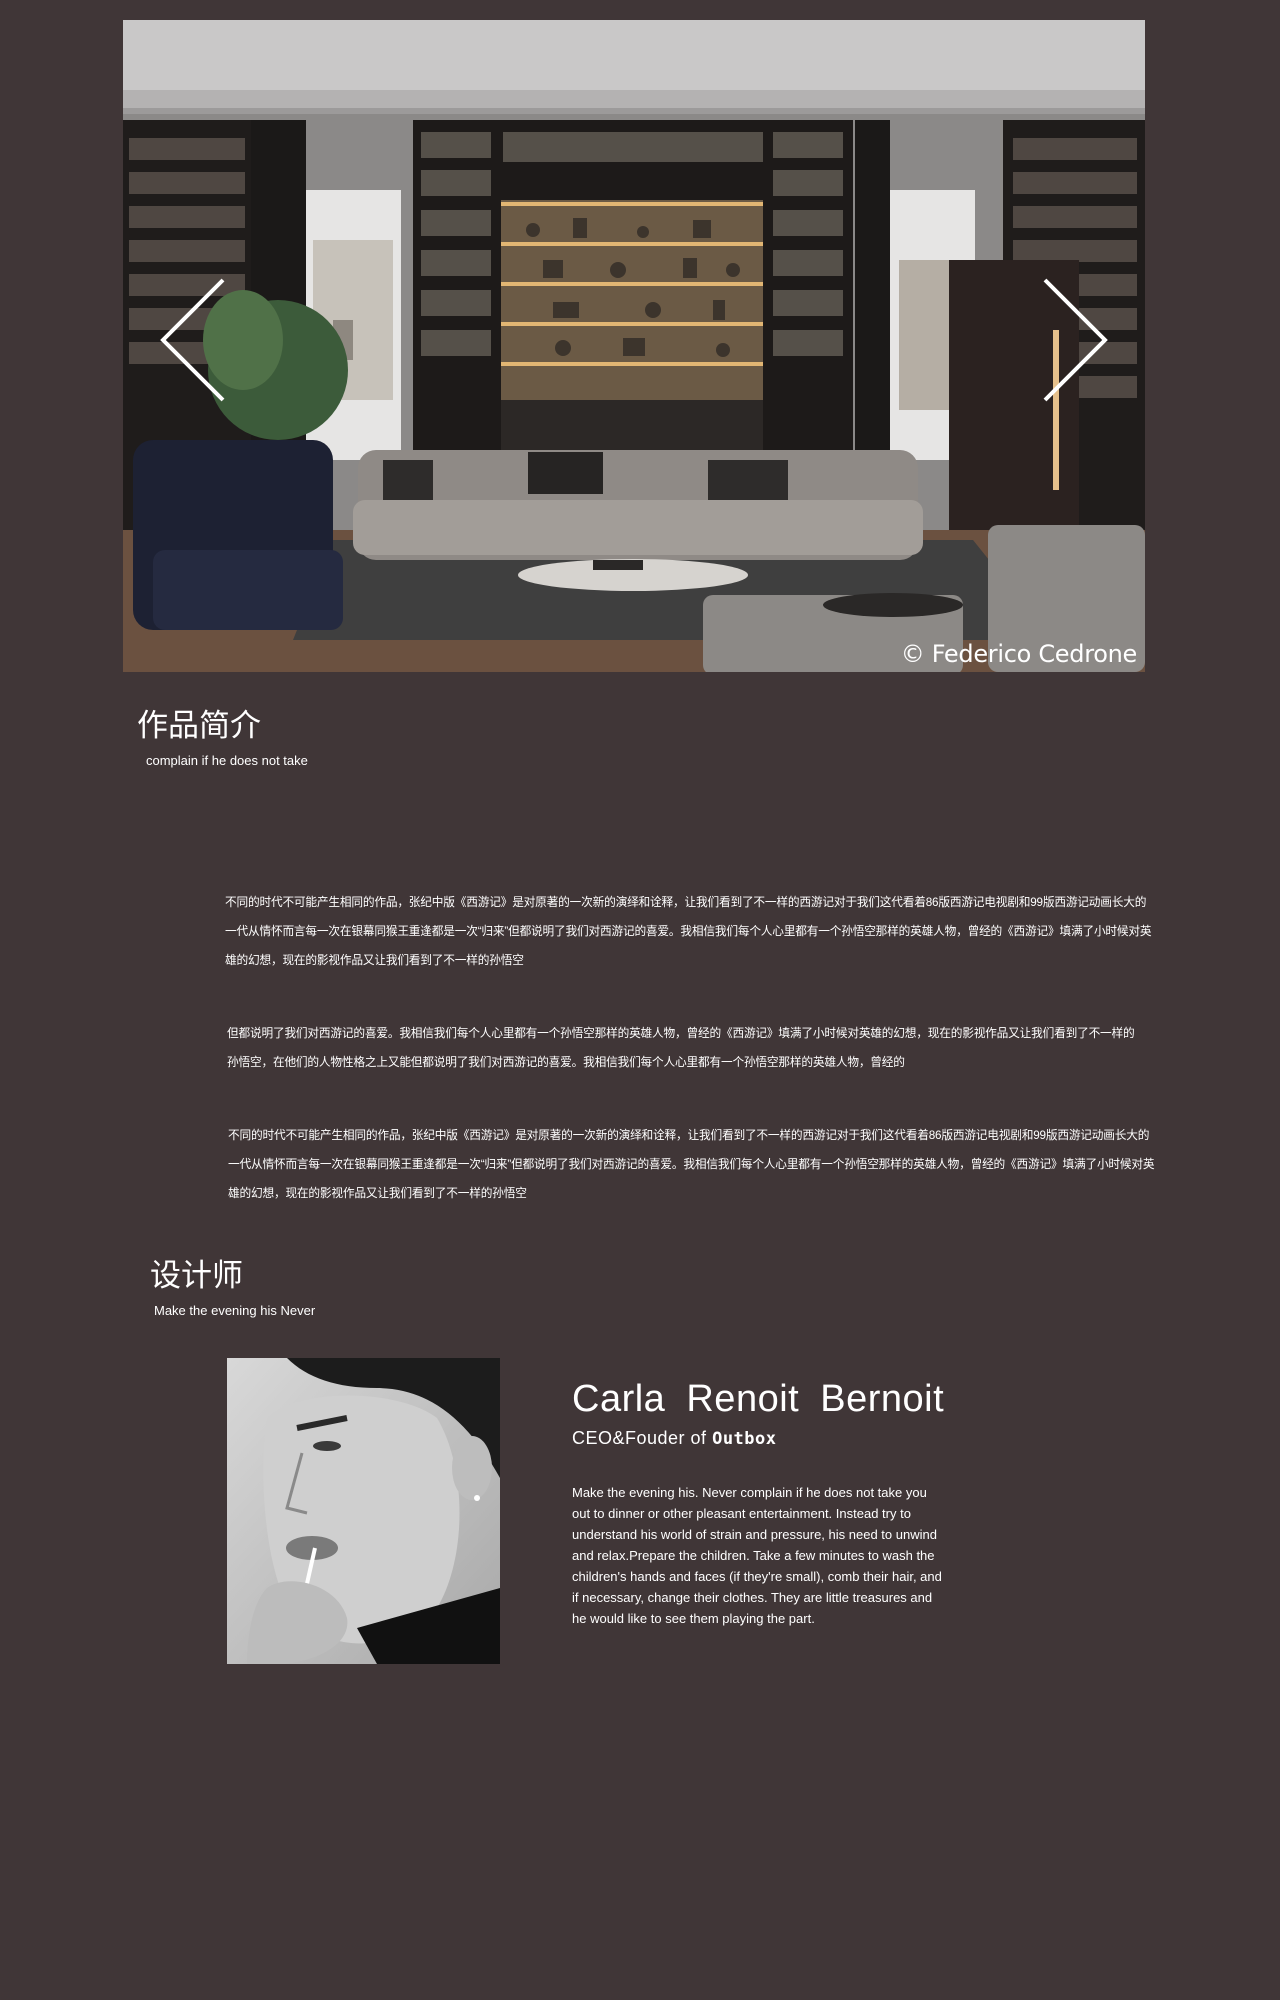 This screenshot has width=1280, height=2000. I want to click on designer-portrait, so click(363, 1511).